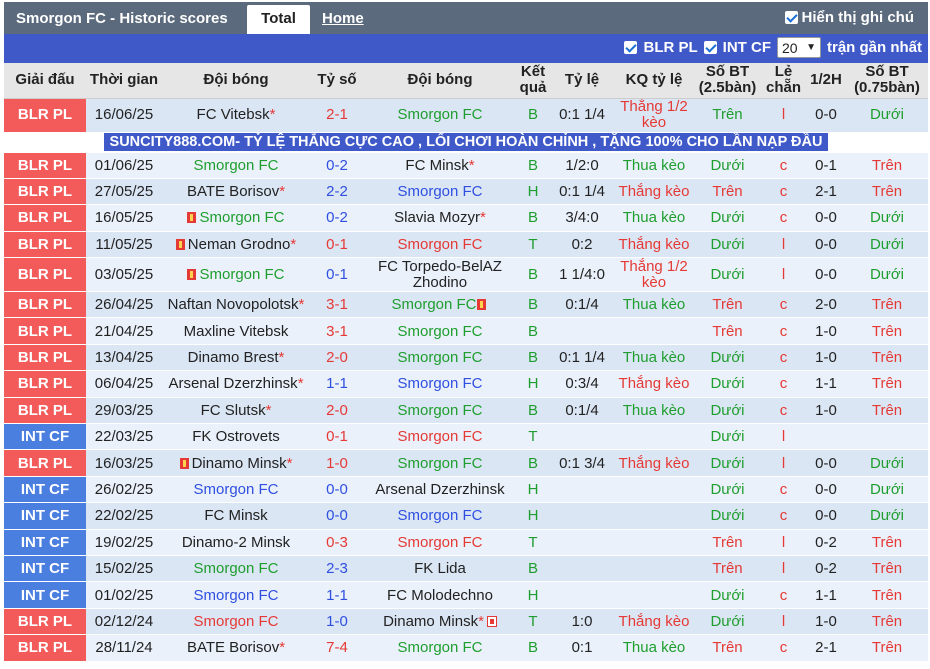 This screenshot has height=669, width=930. I want to click on match-result: T, so click(533, 437).